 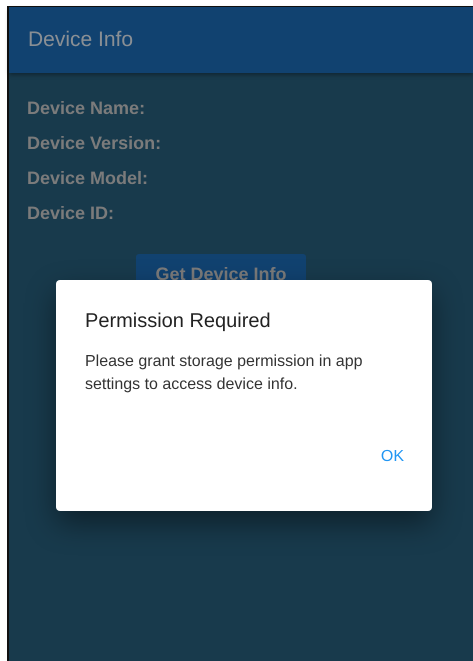 I want to click on field-label: Device Model:, so click(x=88, y=178).